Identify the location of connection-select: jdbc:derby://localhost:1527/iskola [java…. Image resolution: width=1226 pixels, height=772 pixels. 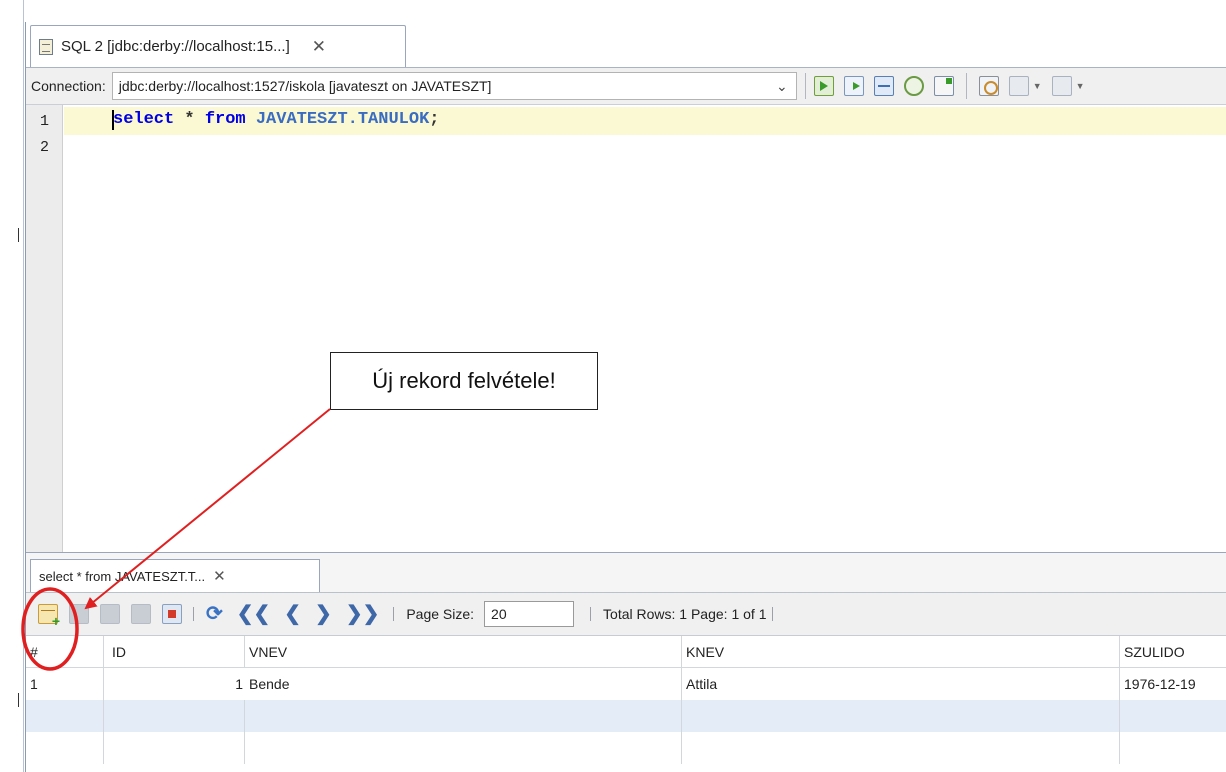
(454, 86).